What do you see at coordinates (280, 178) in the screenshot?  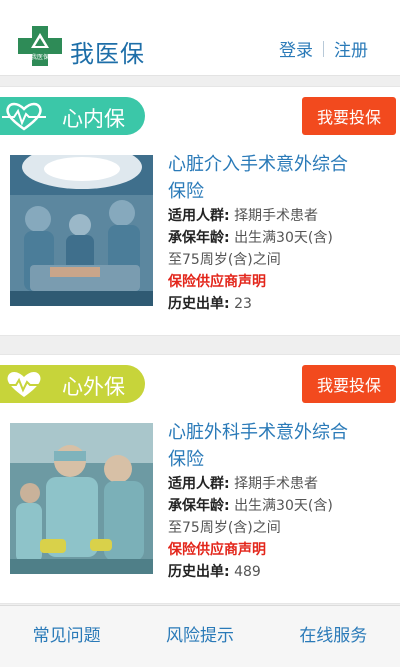 I see `product-title: 心脏介入手术意外综合 保险` at bounding box center [280, 178].